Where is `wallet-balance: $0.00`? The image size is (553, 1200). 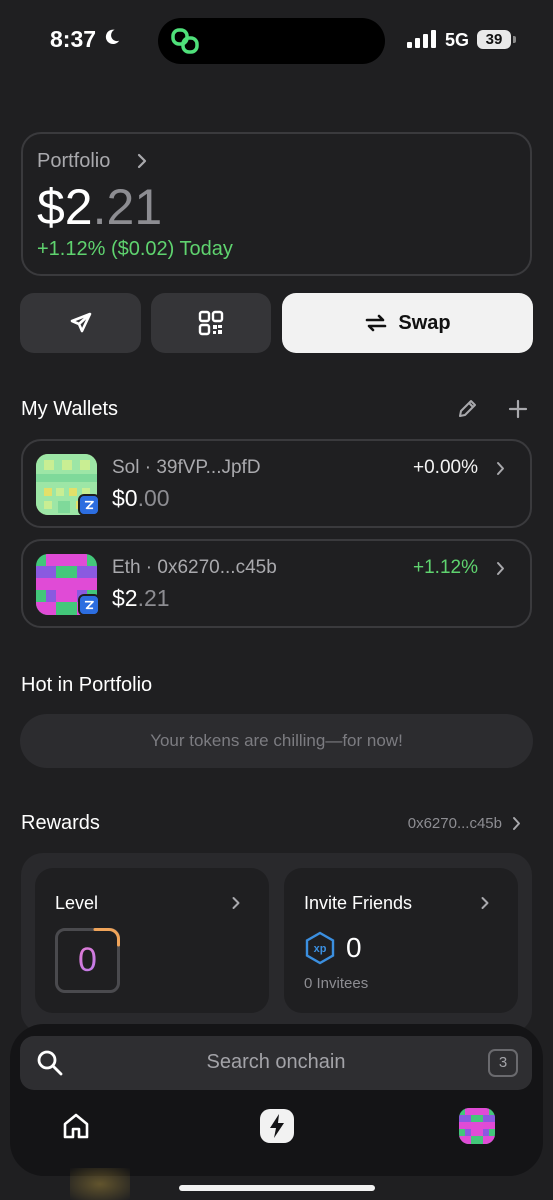 wallet-balance: $0.00 is located at coordinates (141, 498).